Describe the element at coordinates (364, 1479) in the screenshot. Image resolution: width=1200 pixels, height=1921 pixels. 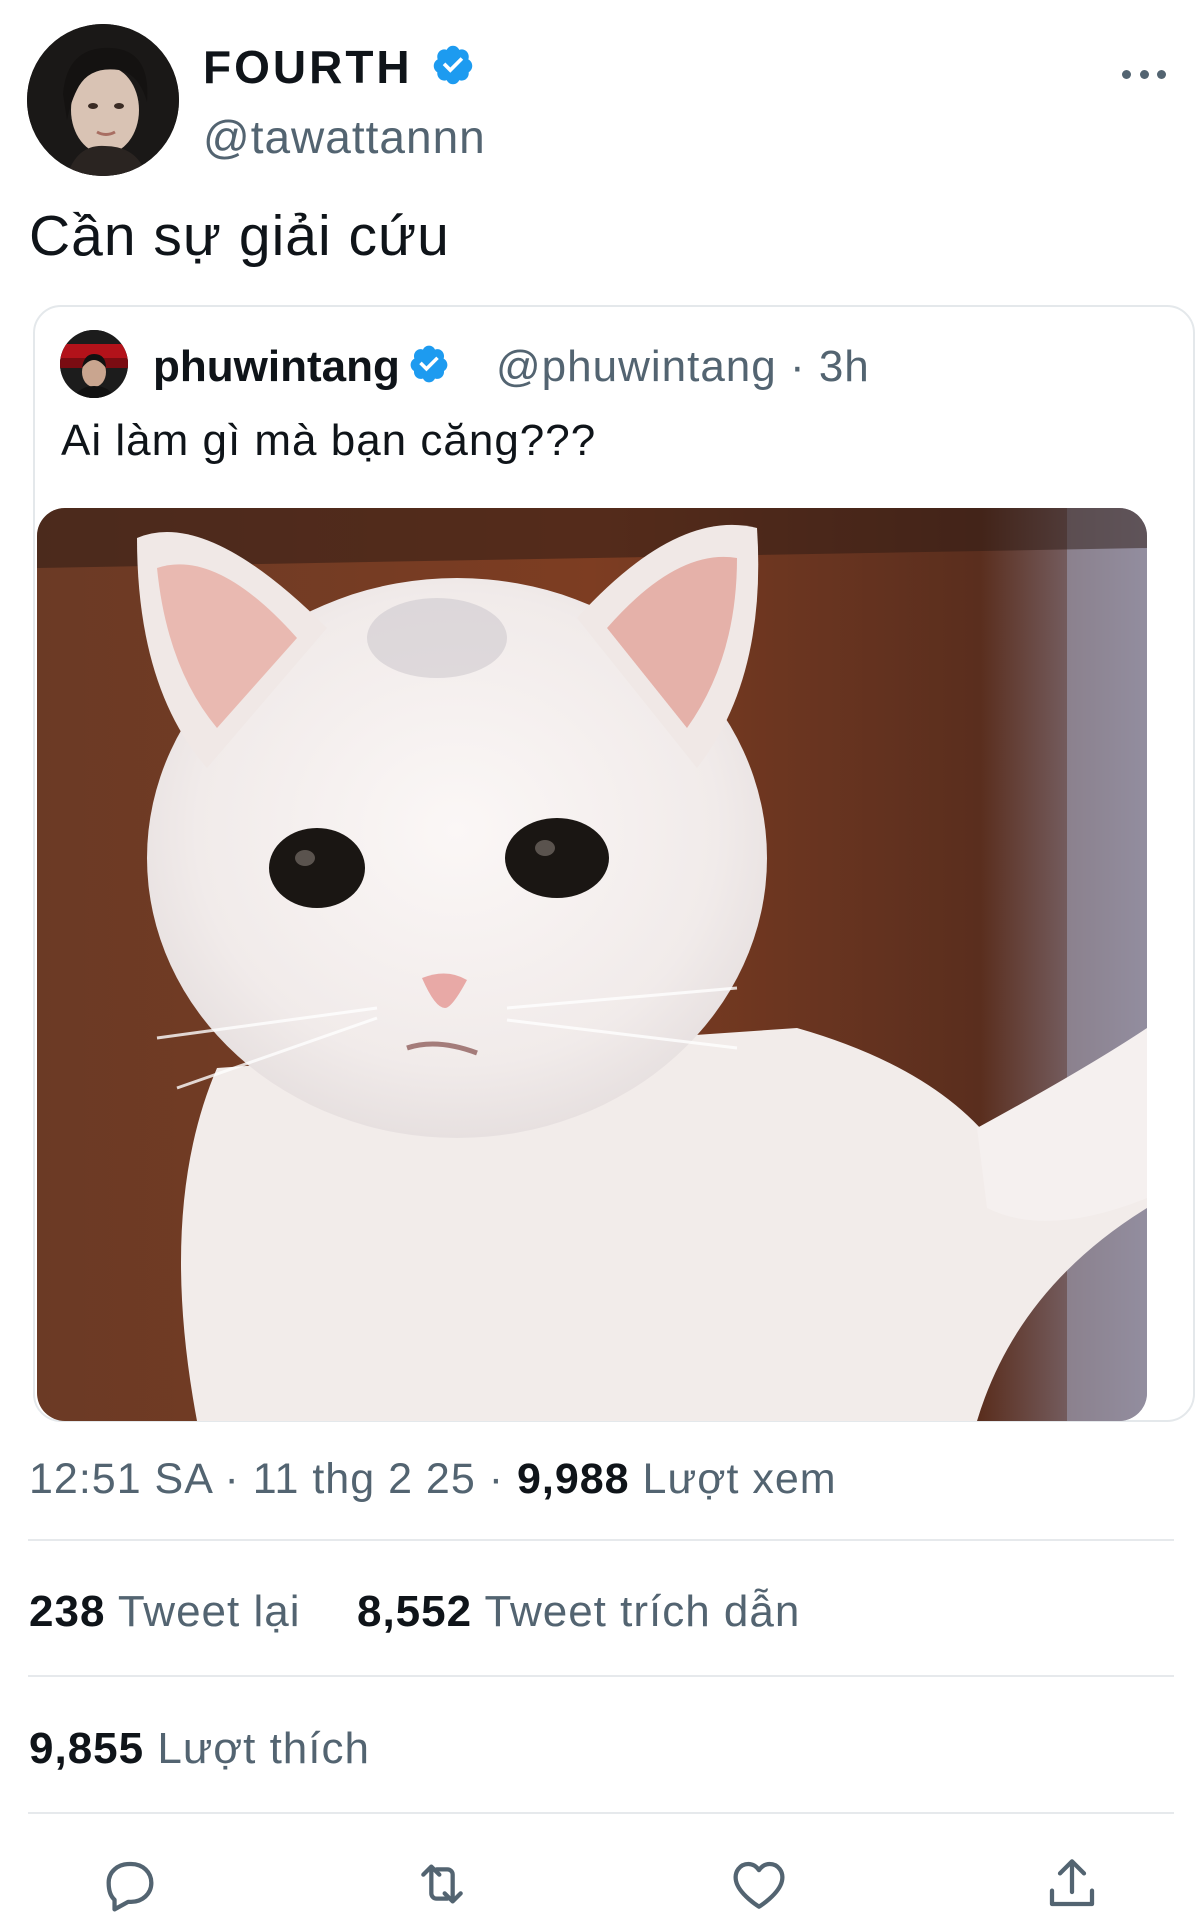
I see `tweet-date: 11 thg 2 25` at that location.